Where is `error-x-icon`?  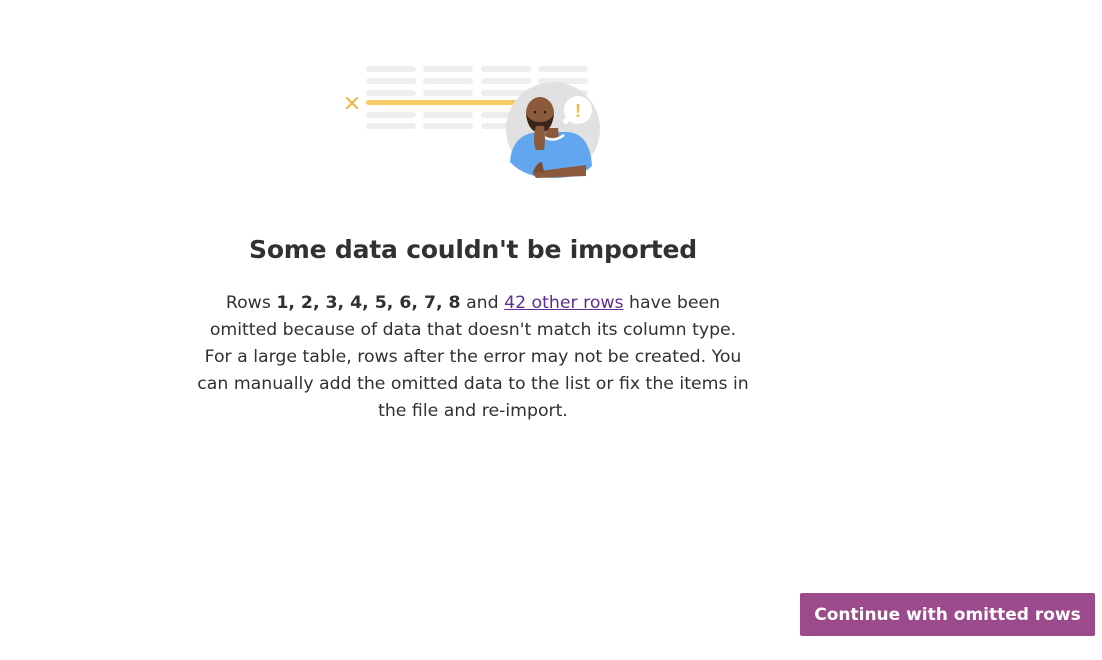
error-x-icon is located at coordinates (352, 103).